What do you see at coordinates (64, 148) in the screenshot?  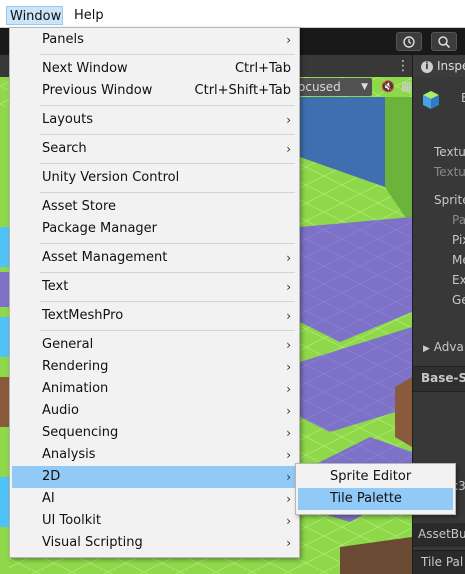 I see `menu-item-label: Search` at bounding box center [64, 148].